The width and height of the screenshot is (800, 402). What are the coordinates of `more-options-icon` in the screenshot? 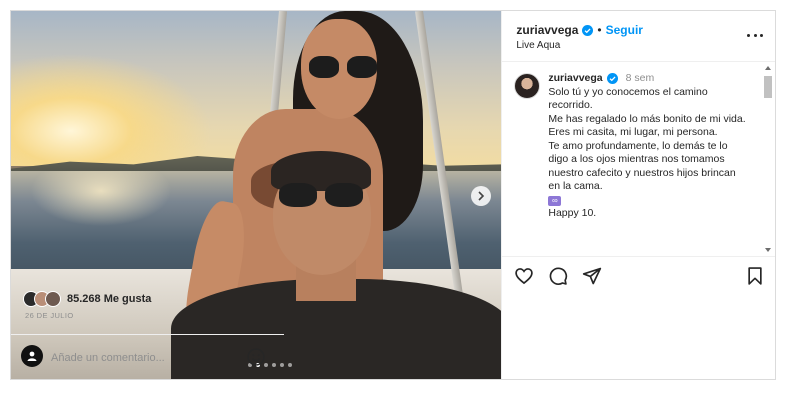 It's located at (755, 35).